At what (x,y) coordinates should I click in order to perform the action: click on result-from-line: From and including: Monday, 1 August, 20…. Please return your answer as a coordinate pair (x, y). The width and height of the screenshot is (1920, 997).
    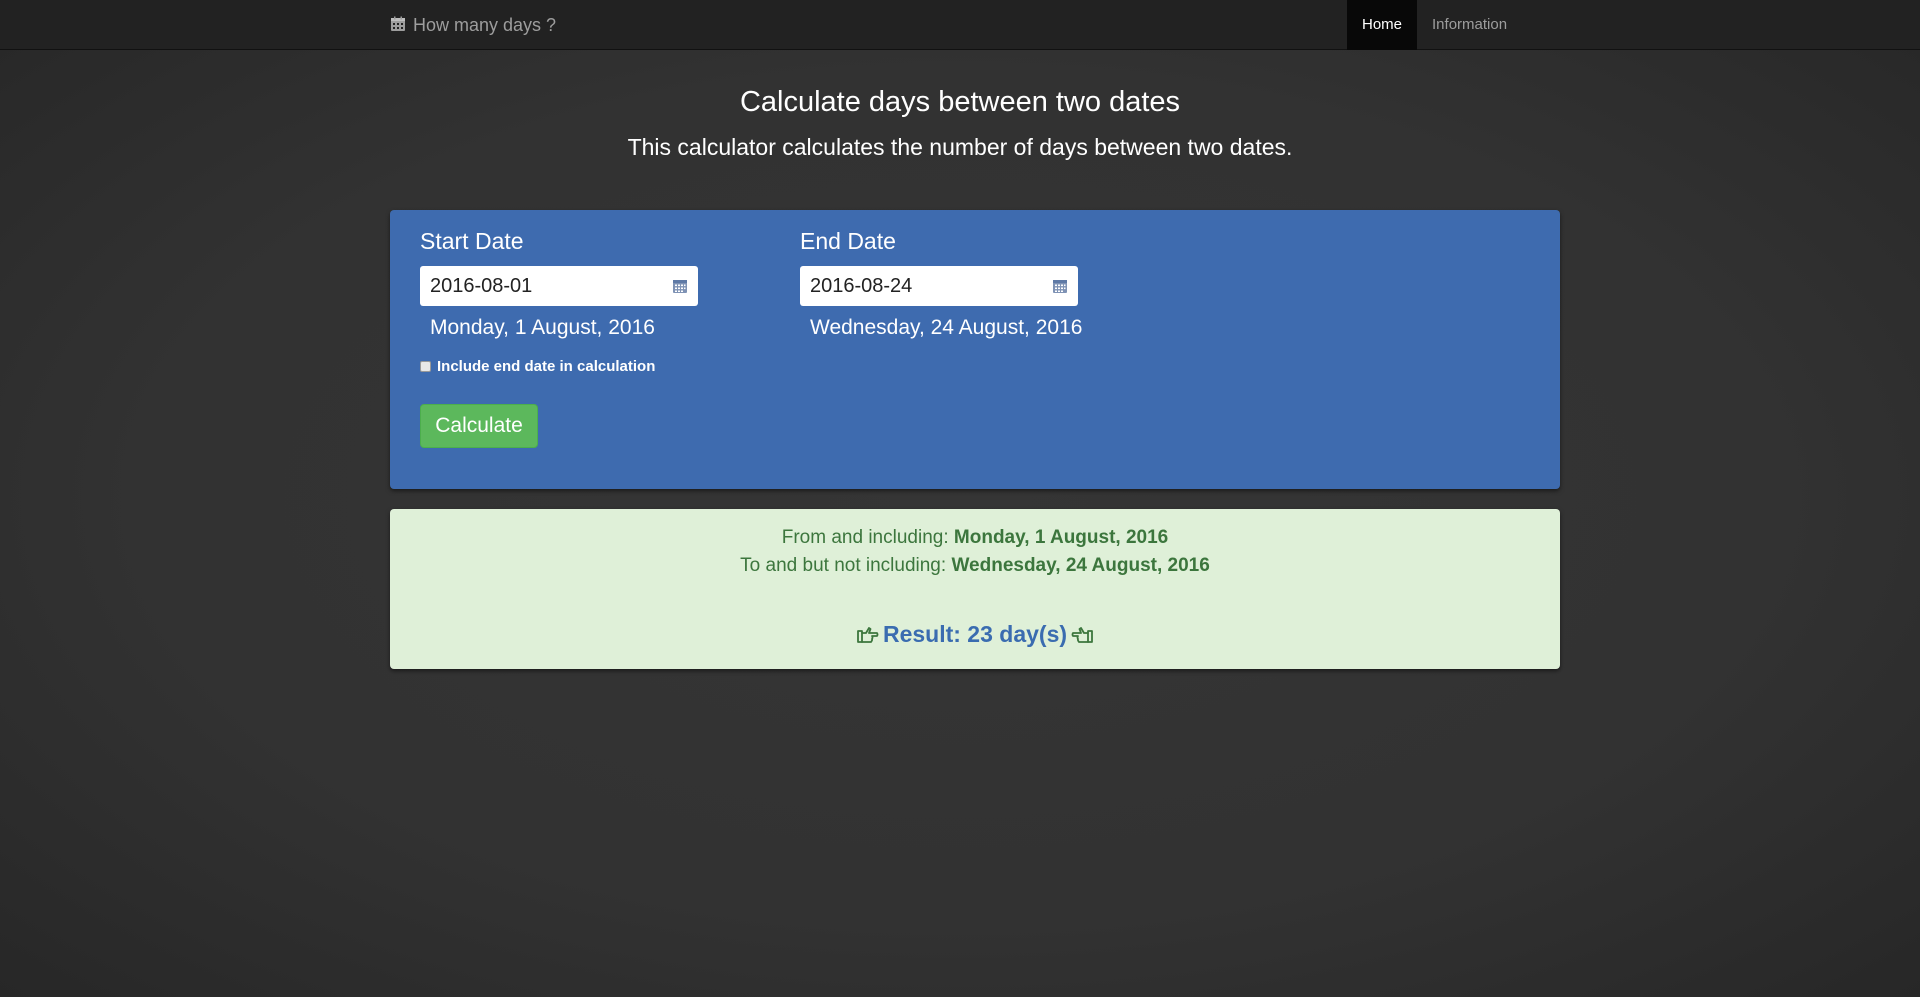
    Looking at the image, I should click on (975, 538).